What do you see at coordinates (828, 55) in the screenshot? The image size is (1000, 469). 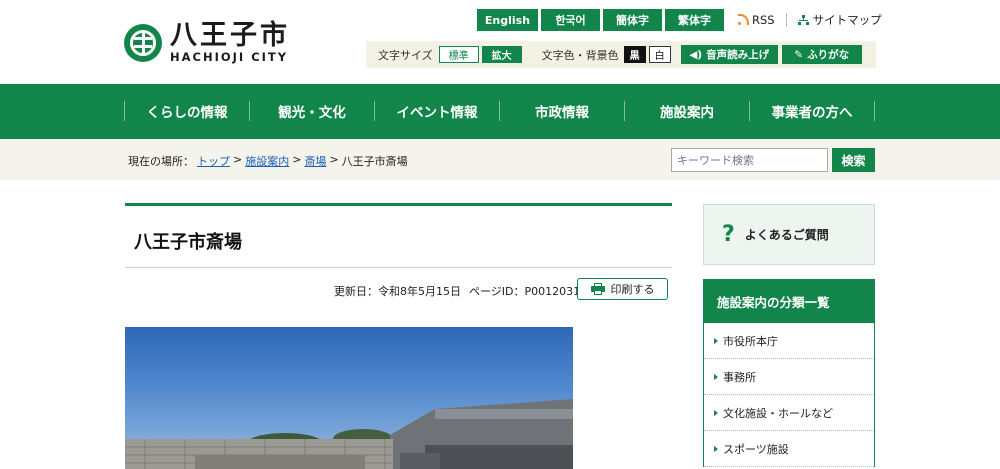 I see `furigana-label: ふりがな` at bounding box center [828, 55].